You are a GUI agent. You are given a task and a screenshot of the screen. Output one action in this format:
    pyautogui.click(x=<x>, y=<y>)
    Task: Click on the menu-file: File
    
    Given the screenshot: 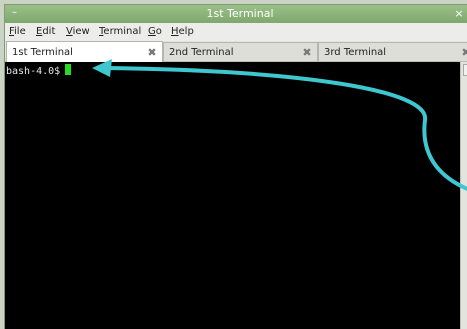 What is the action you would take?
    pyautogui.click(x=17, y=32)
    